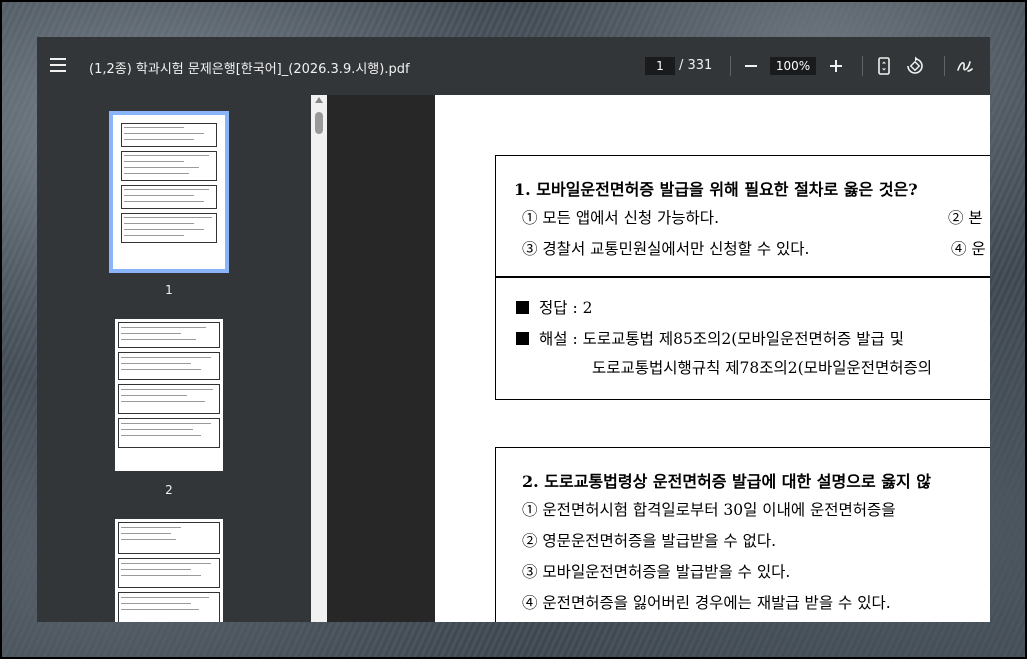 The image size is (1027, 659). Describe the element at coordinates (751, 66) in the screenshot. I see `zoom-out-icon` at that location.